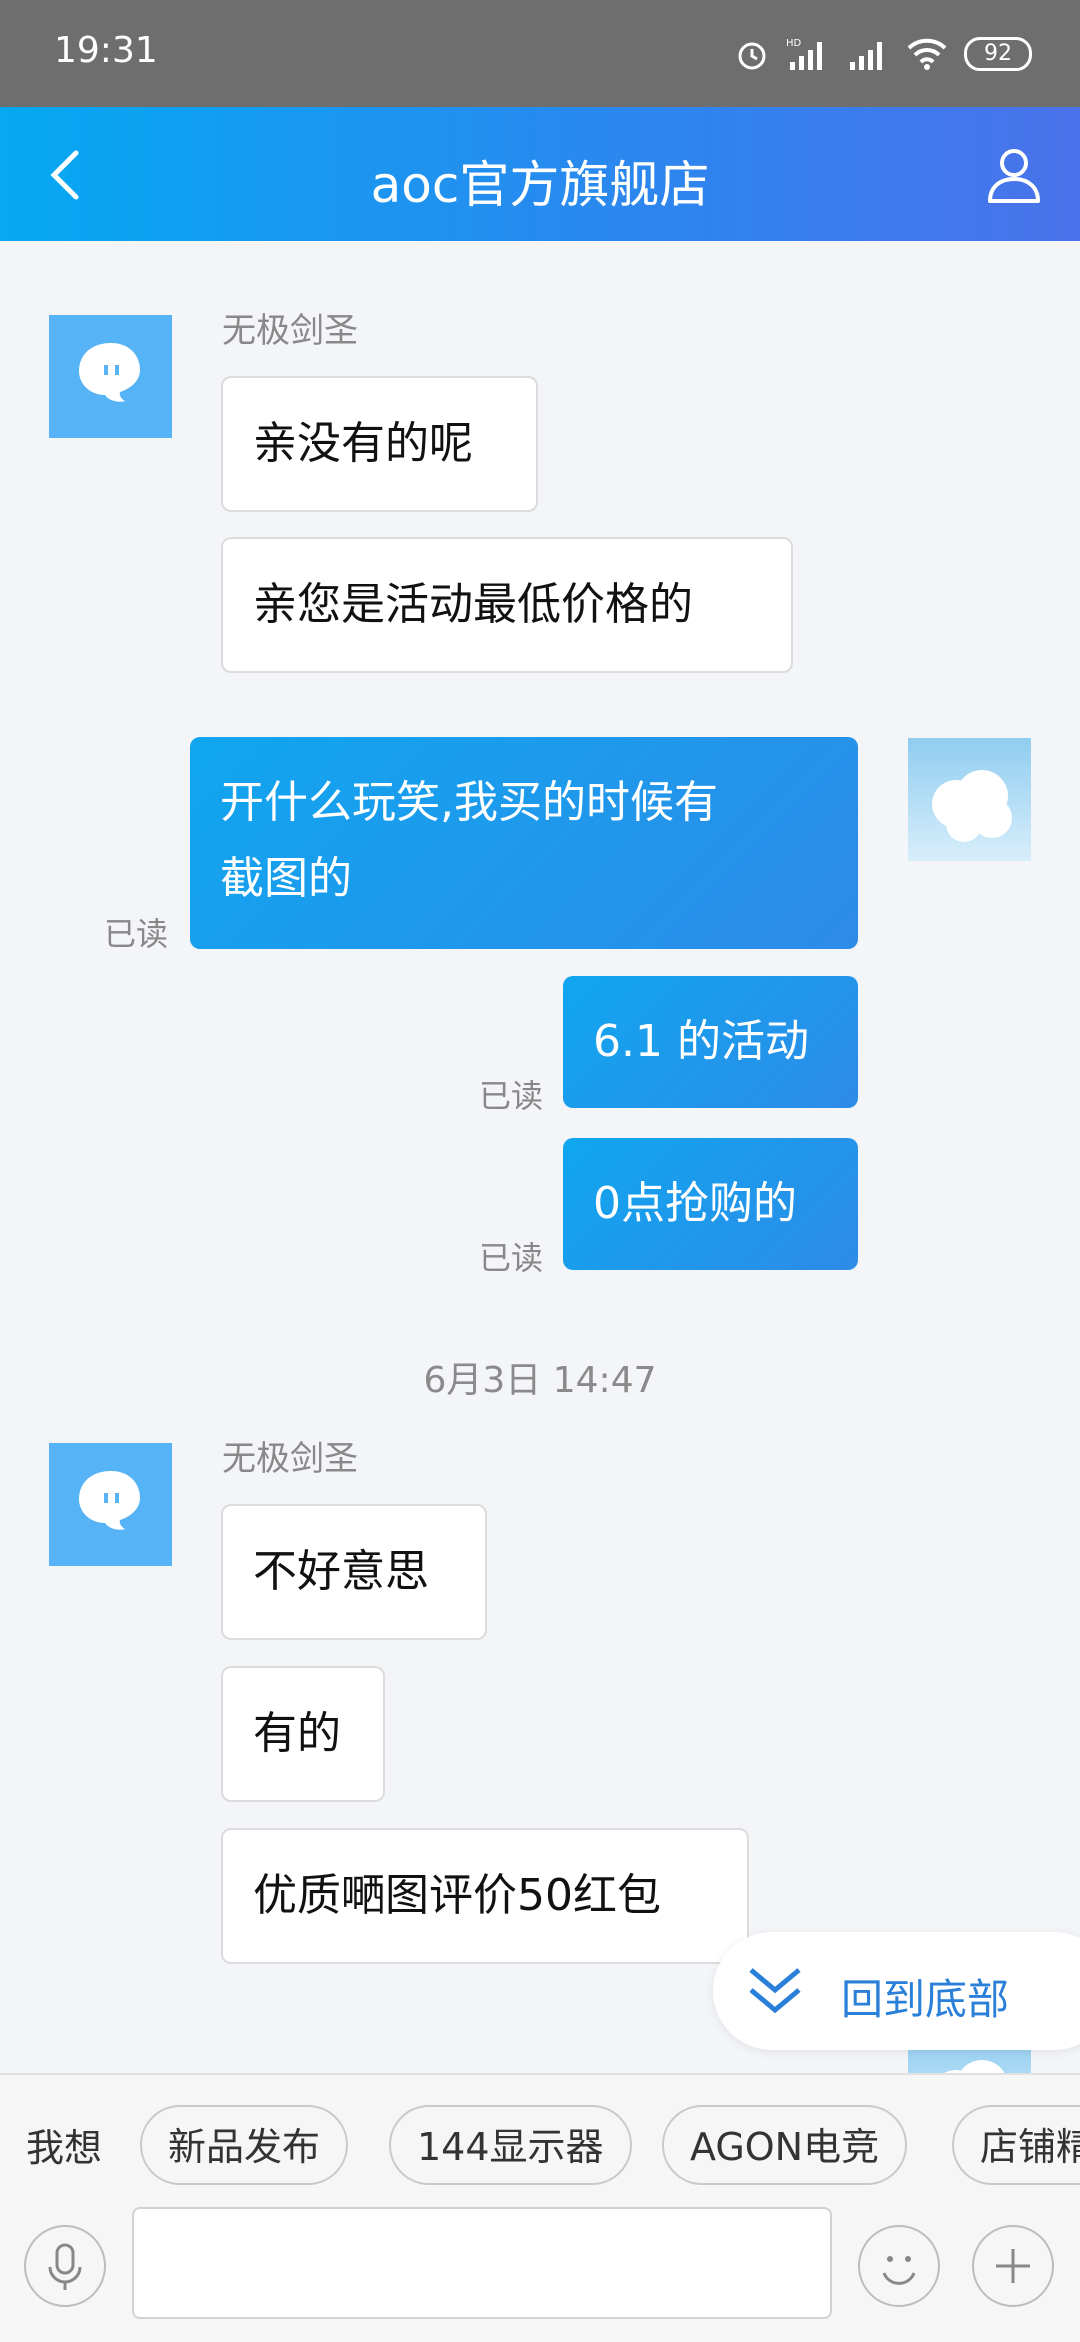 This screenshot has width=1080, height=2342. Describe the element at coordinates (752, 56) in the screenshot. I see `alarm-icon` at that location.